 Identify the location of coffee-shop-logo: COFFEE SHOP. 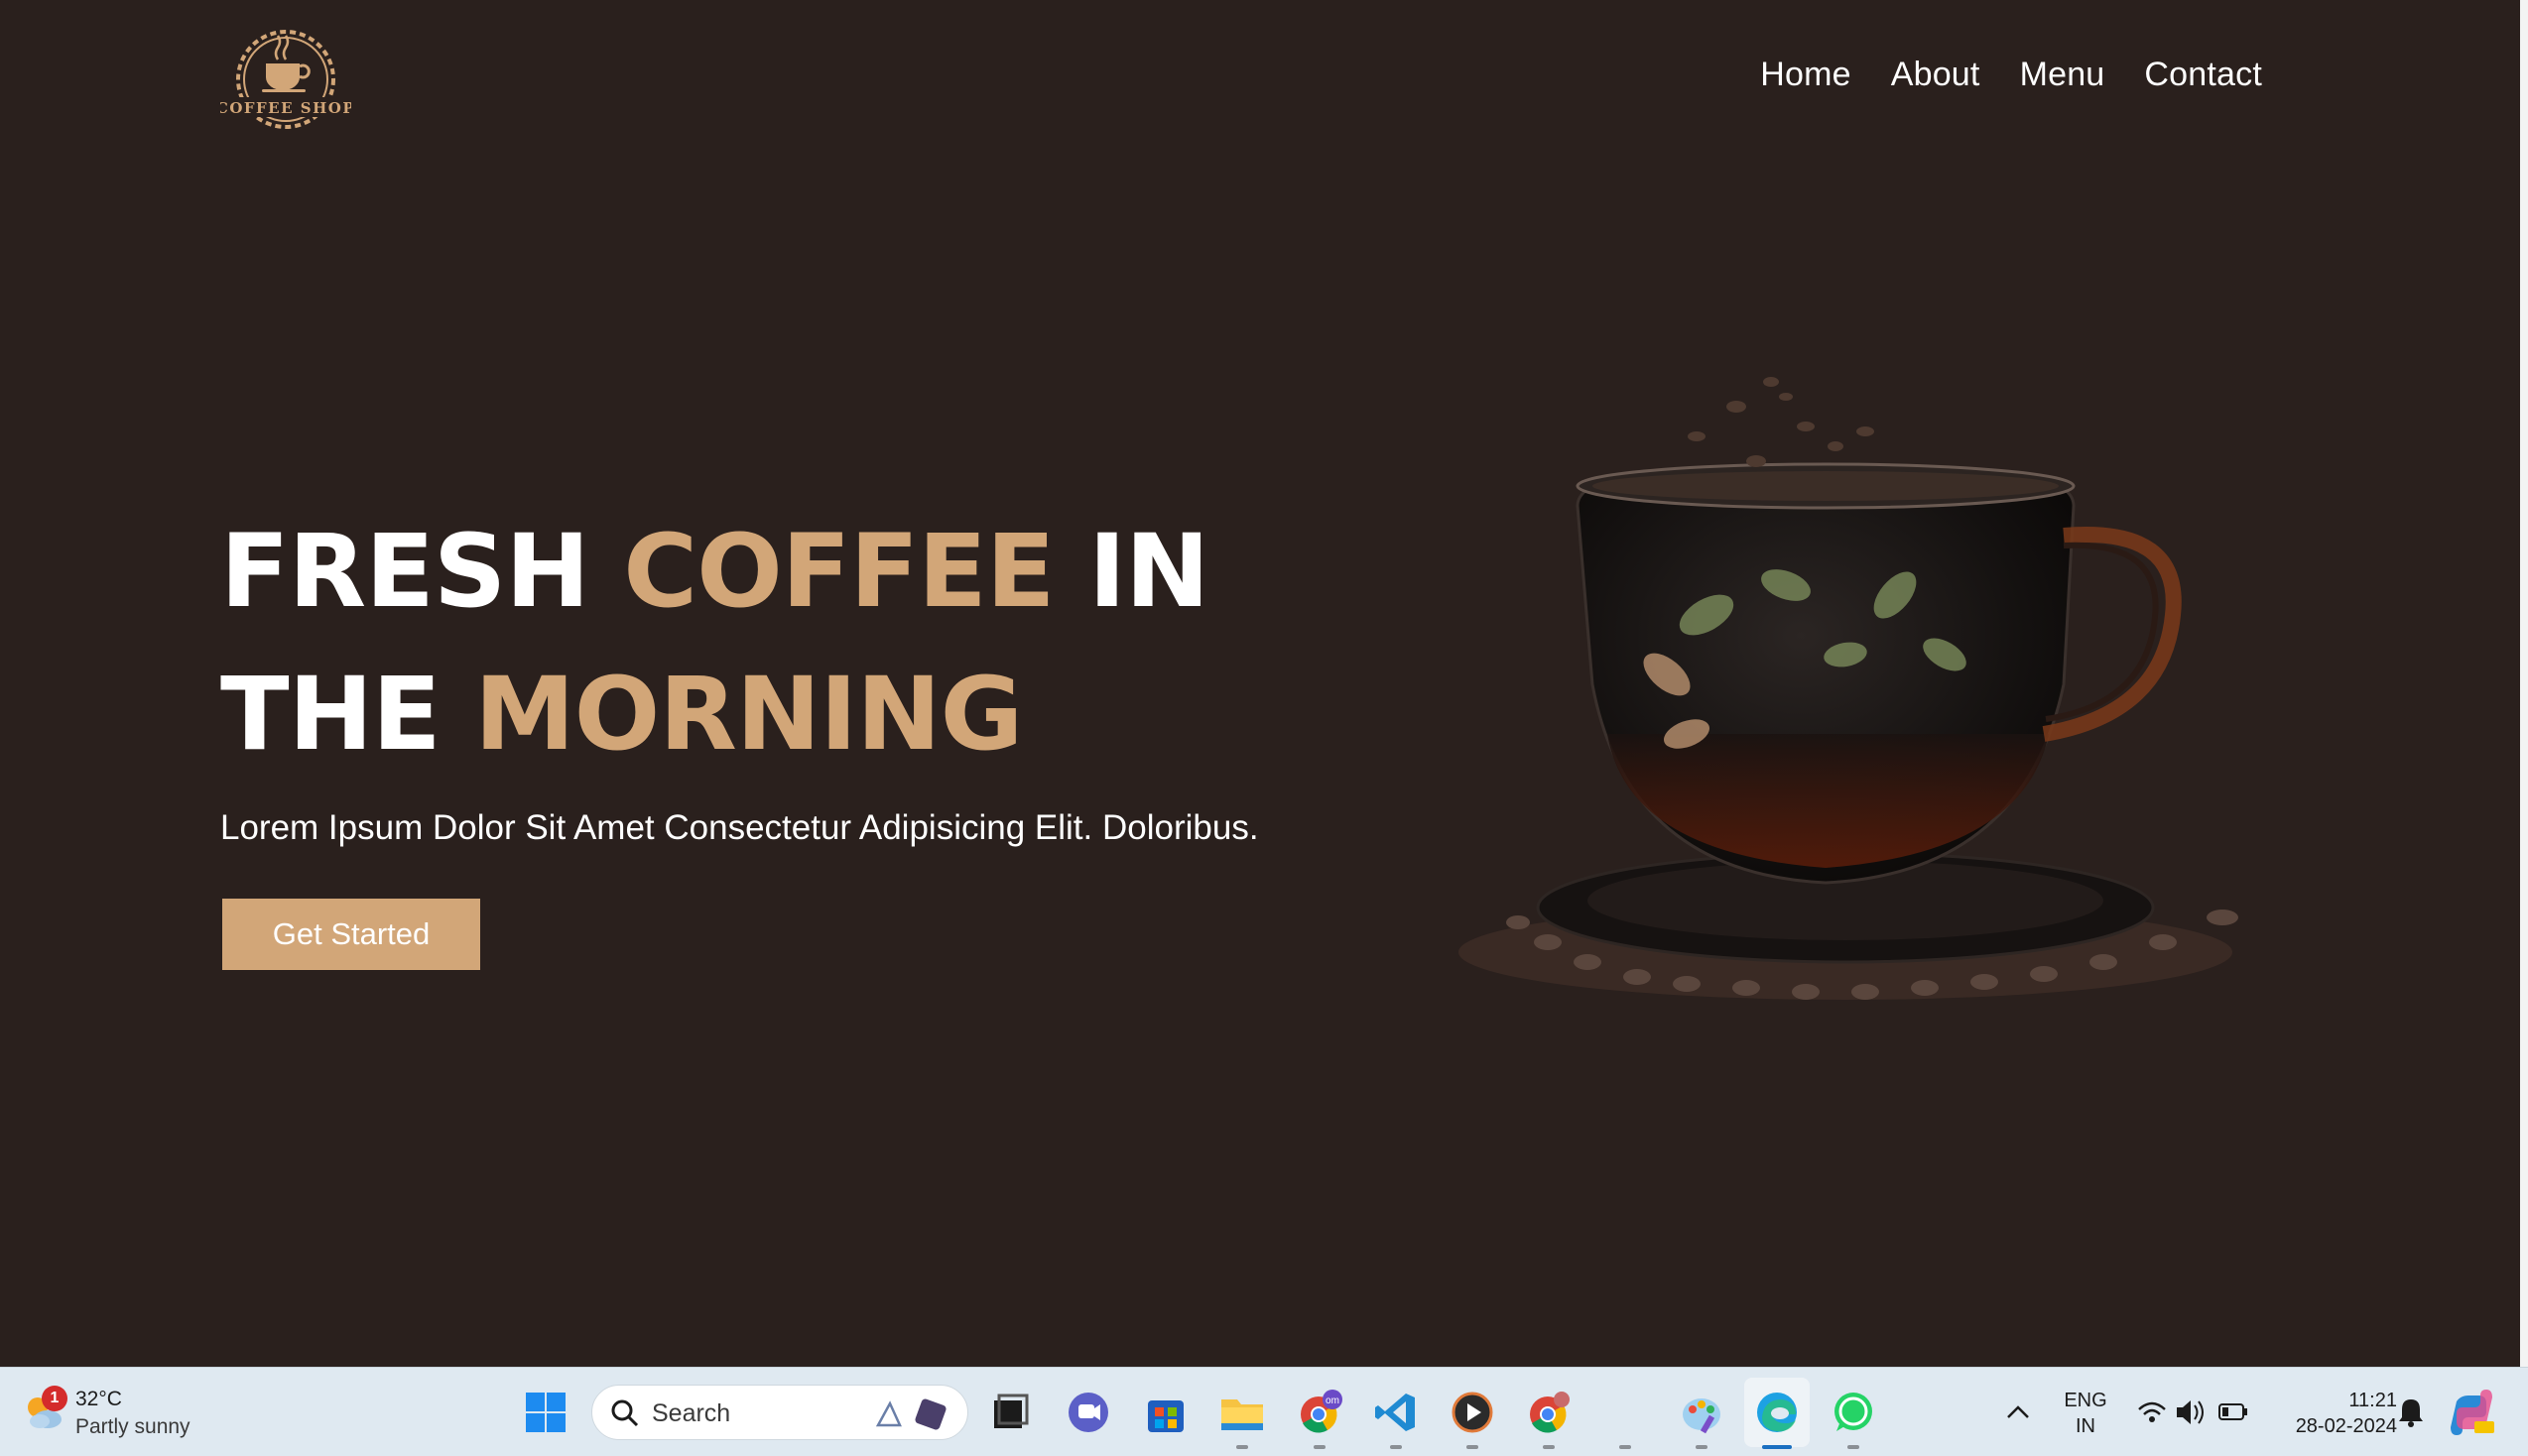
(285, 77).